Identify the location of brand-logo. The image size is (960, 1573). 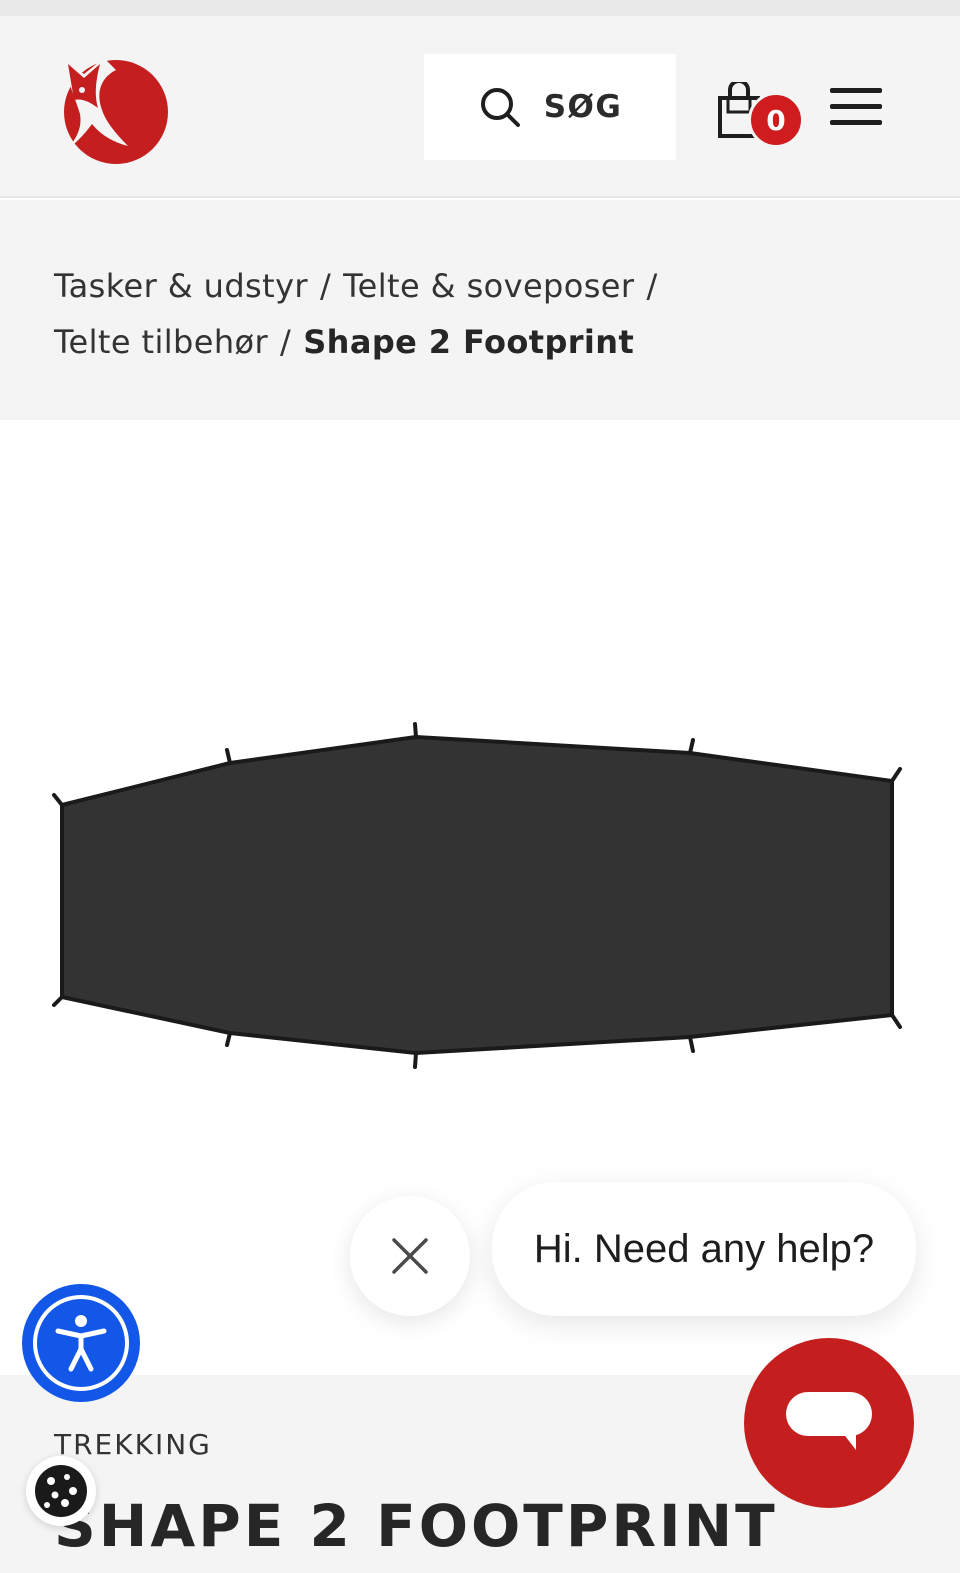
(112, 109).